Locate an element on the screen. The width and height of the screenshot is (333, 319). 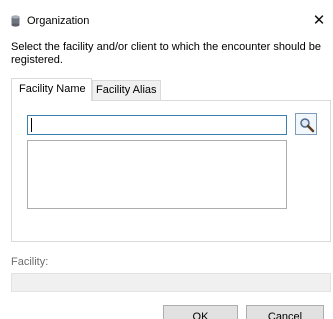
search-input is located at coordinates (157, 125).